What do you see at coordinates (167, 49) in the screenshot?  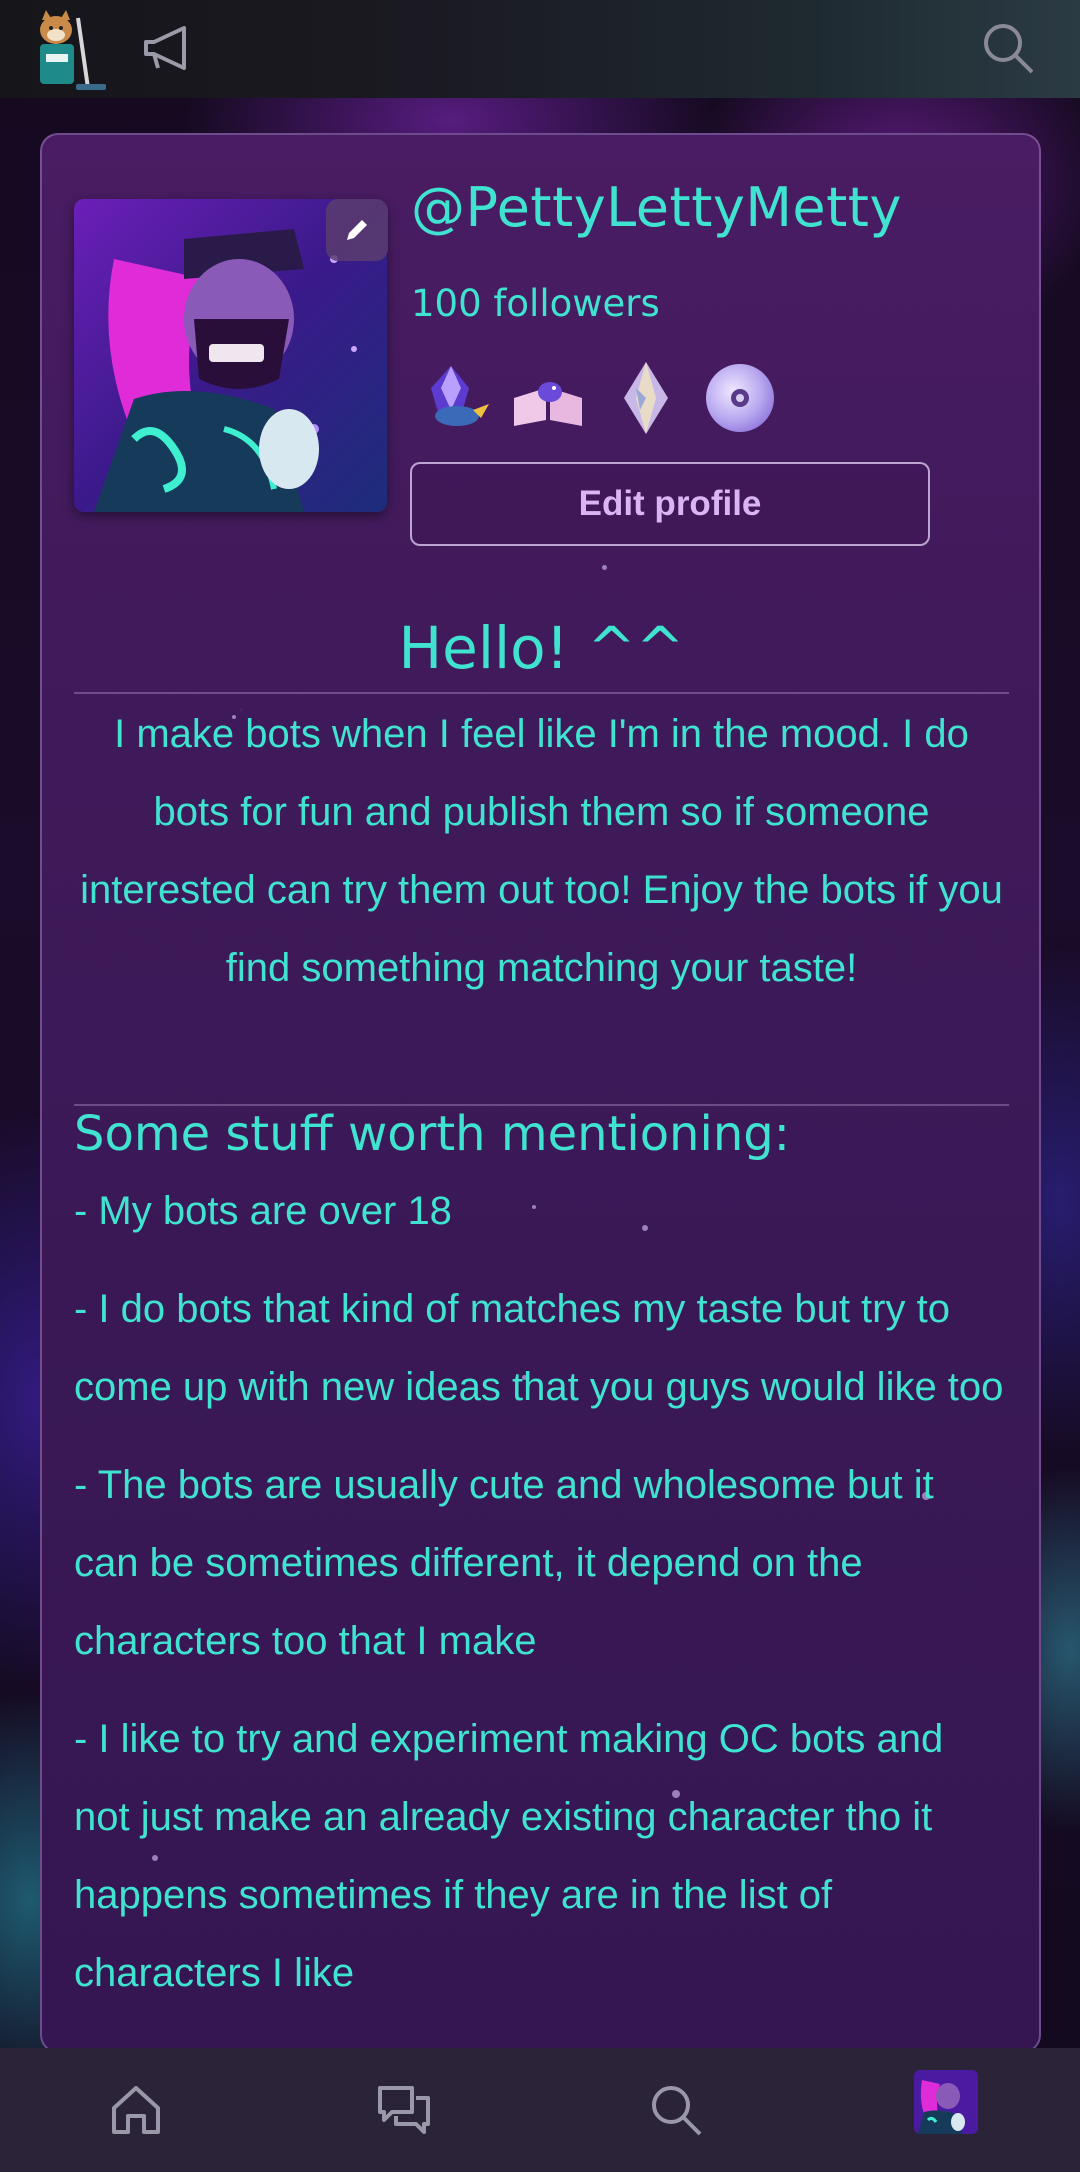 I see `megaphone-icon` at bounding box center [167, 49].